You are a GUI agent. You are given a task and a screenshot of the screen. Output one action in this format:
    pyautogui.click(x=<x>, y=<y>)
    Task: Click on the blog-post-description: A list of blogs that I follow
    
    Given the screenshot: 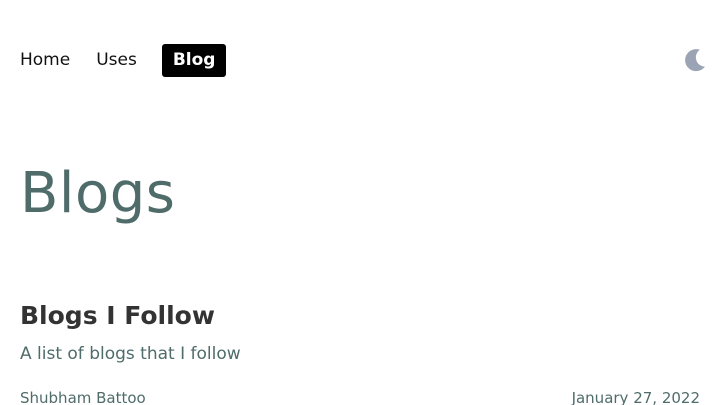 What is the action you would take?
    pyautogui.click(x=130, y=354)
    